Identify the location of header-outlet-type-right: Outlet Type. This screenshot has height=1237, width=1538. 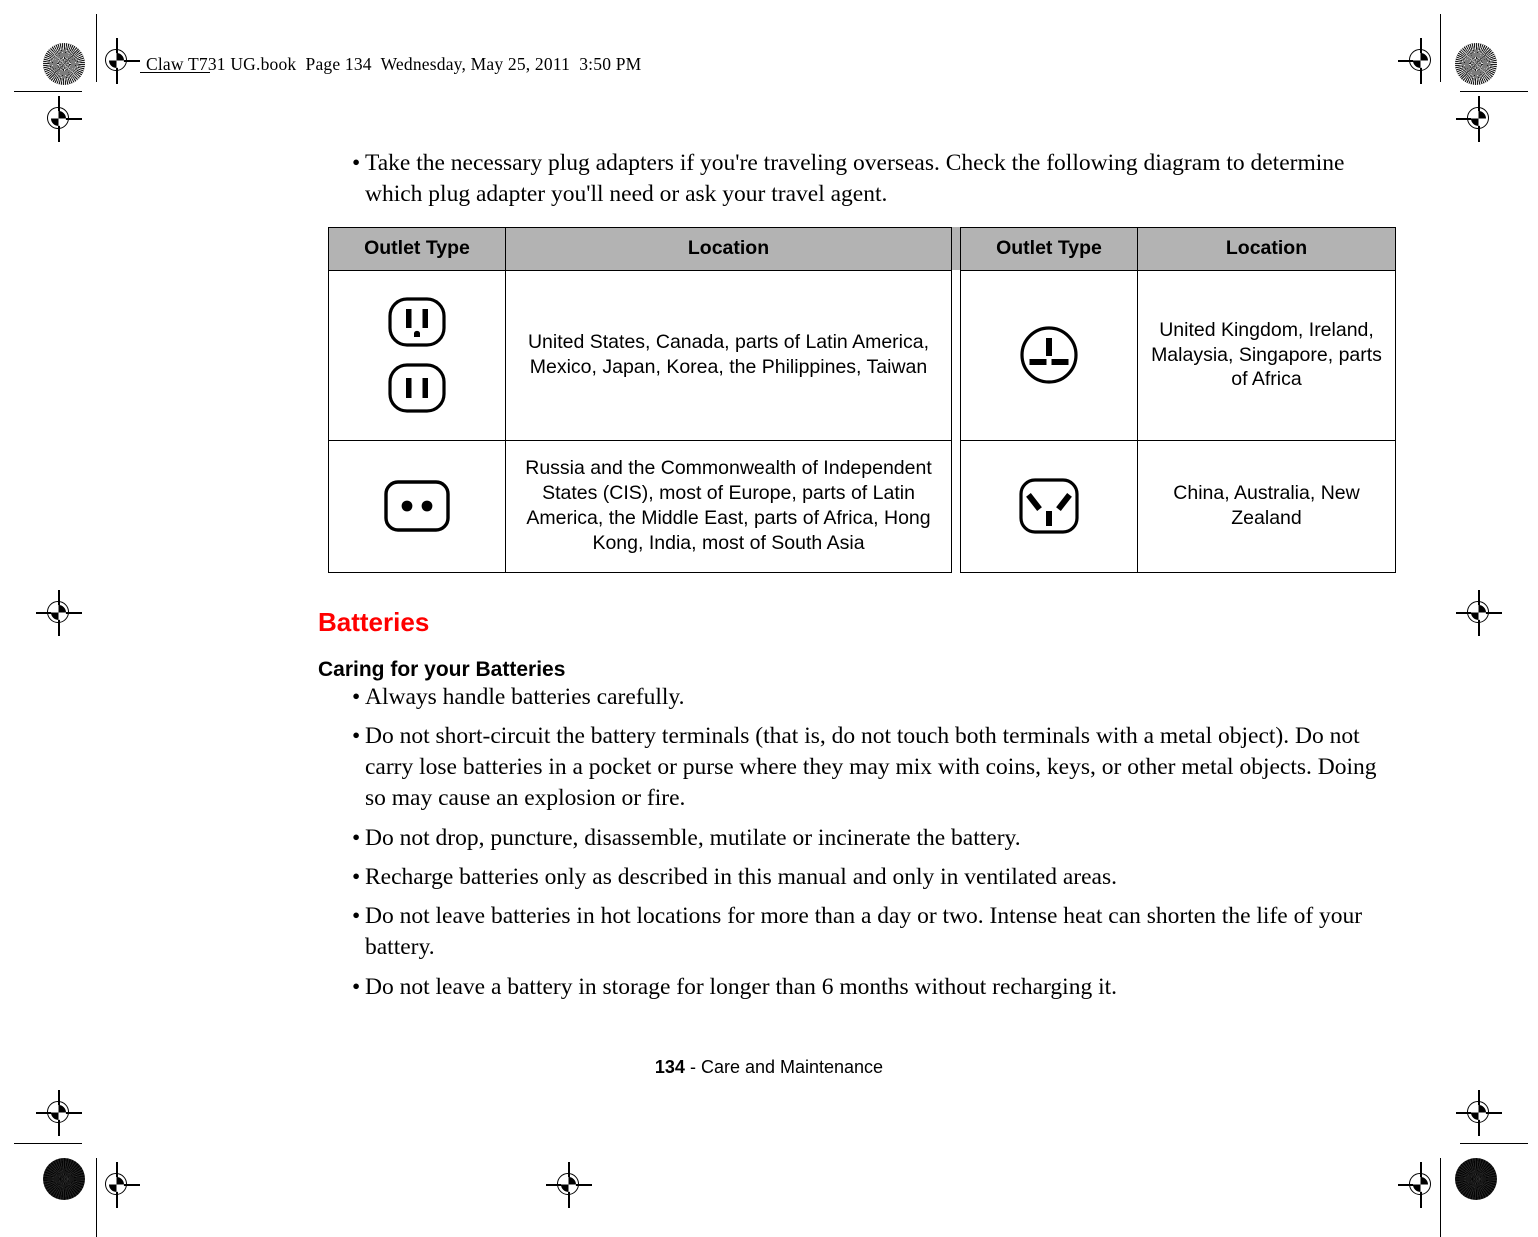
(1049, 248).